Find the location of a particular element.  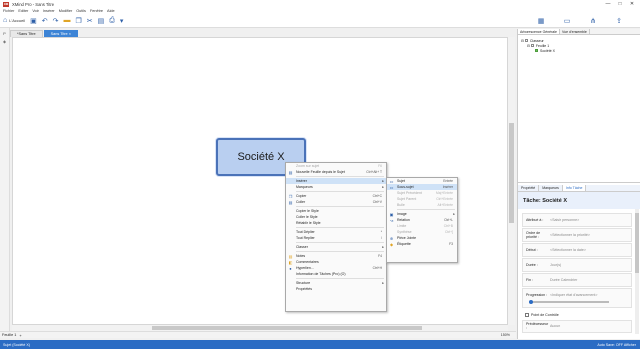

menu-item-markers: Marqueurs ▸ is located at coordinates (336, 187).